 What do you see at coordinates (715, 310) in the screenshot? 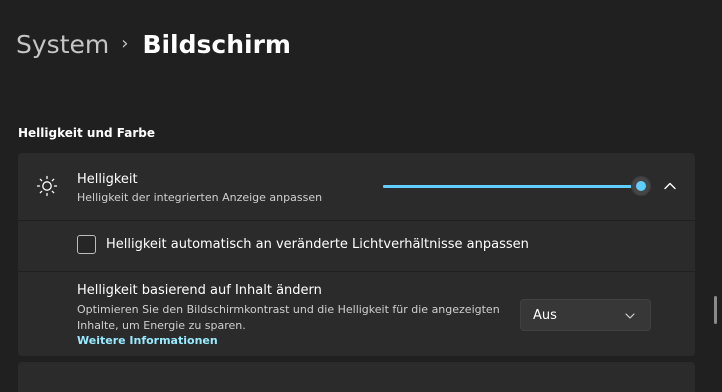
I see `scrollbar` at bounding box center [715, 310].